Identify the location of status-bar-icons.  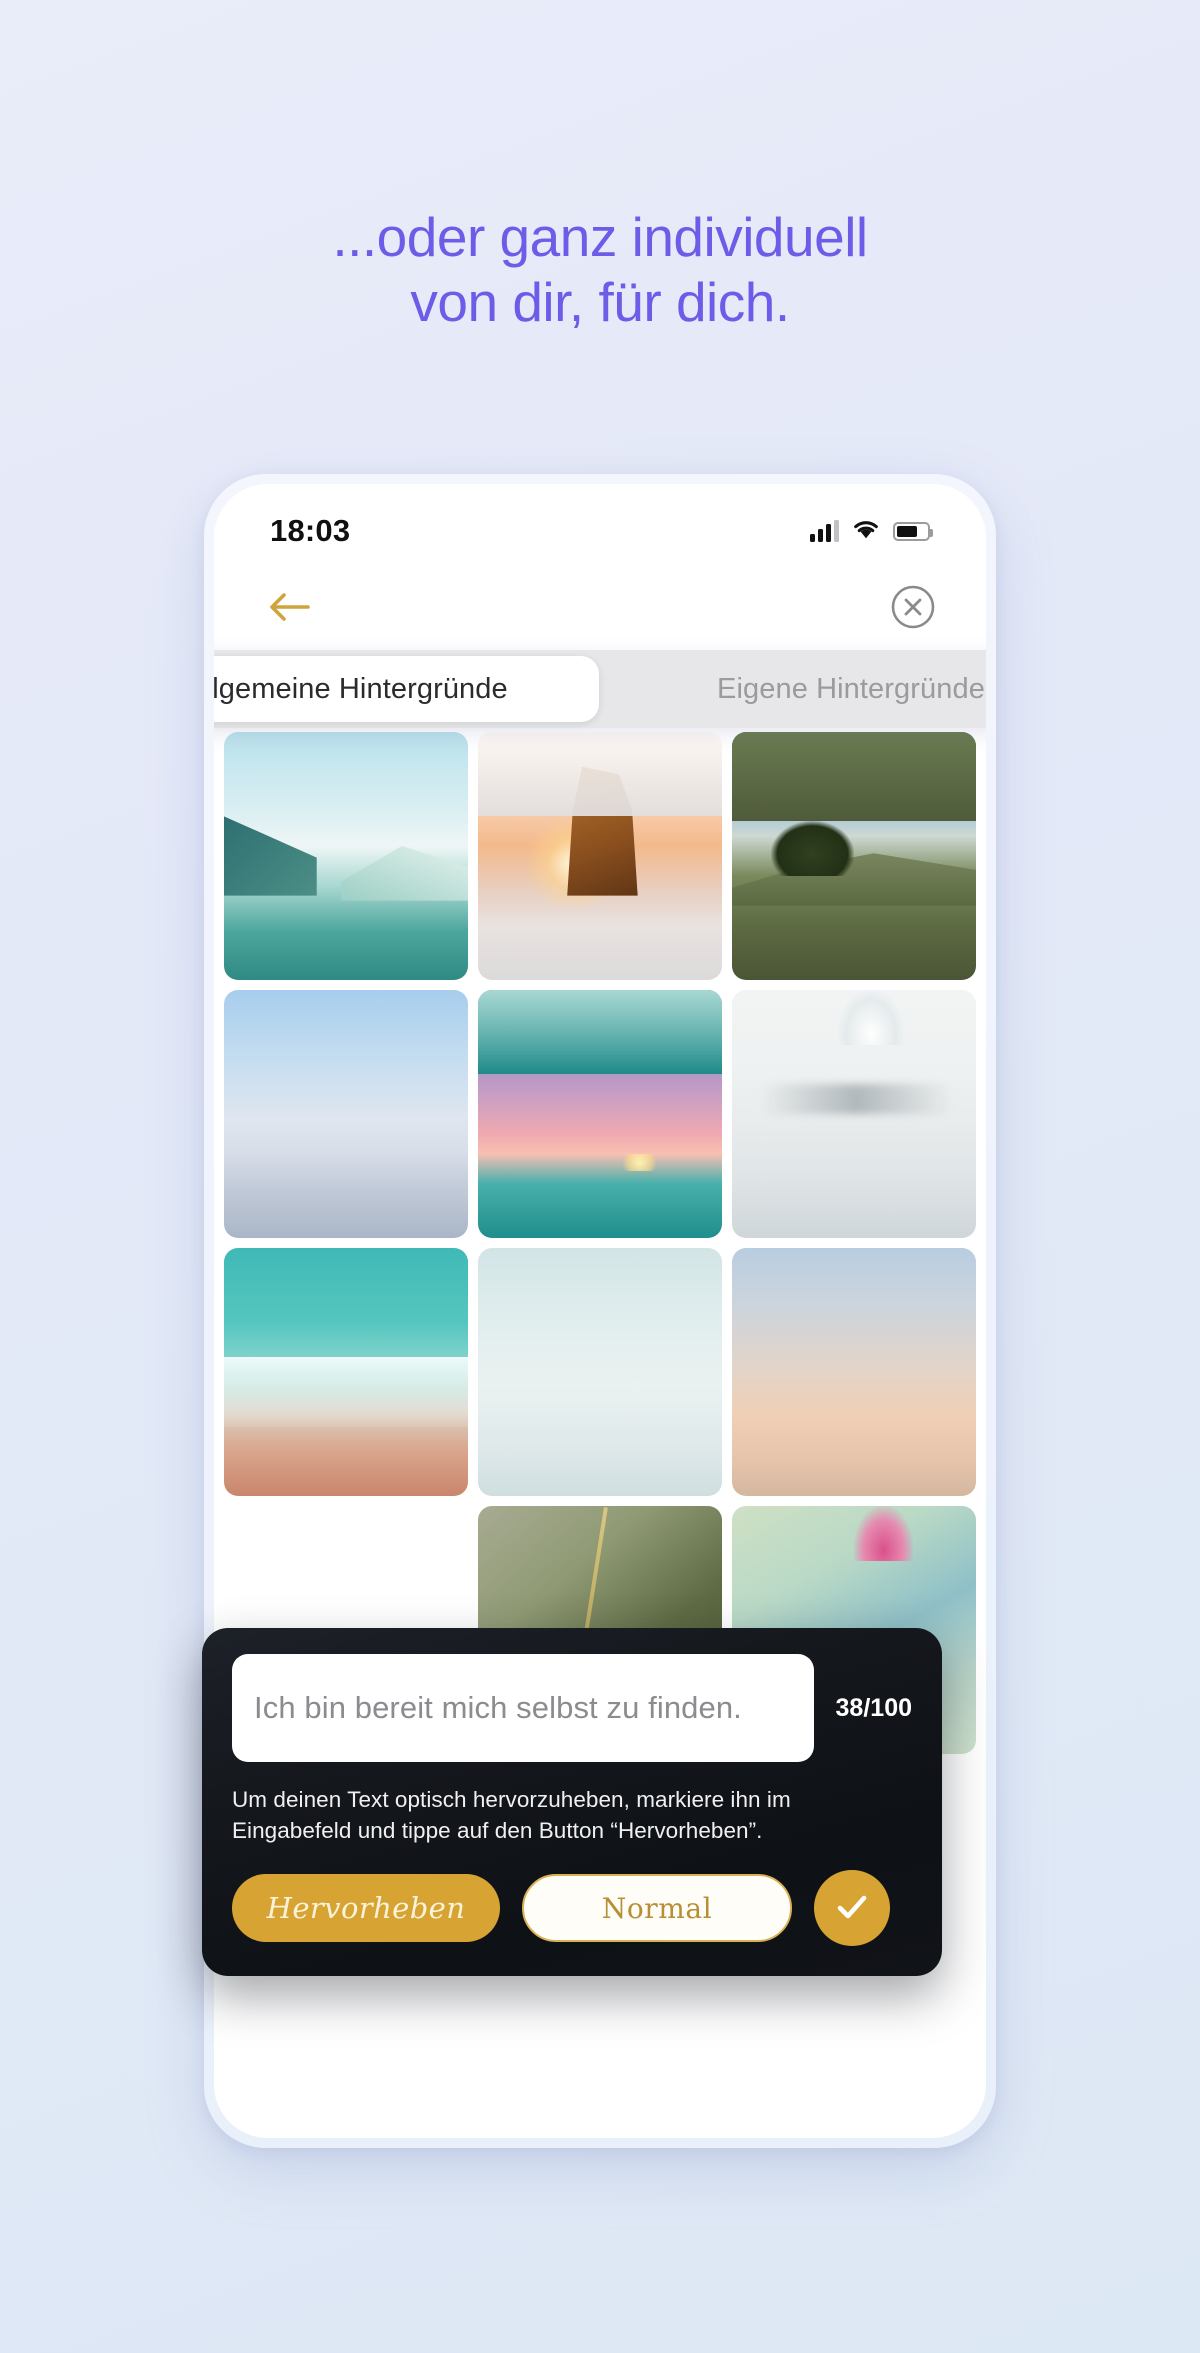
(871, 531).